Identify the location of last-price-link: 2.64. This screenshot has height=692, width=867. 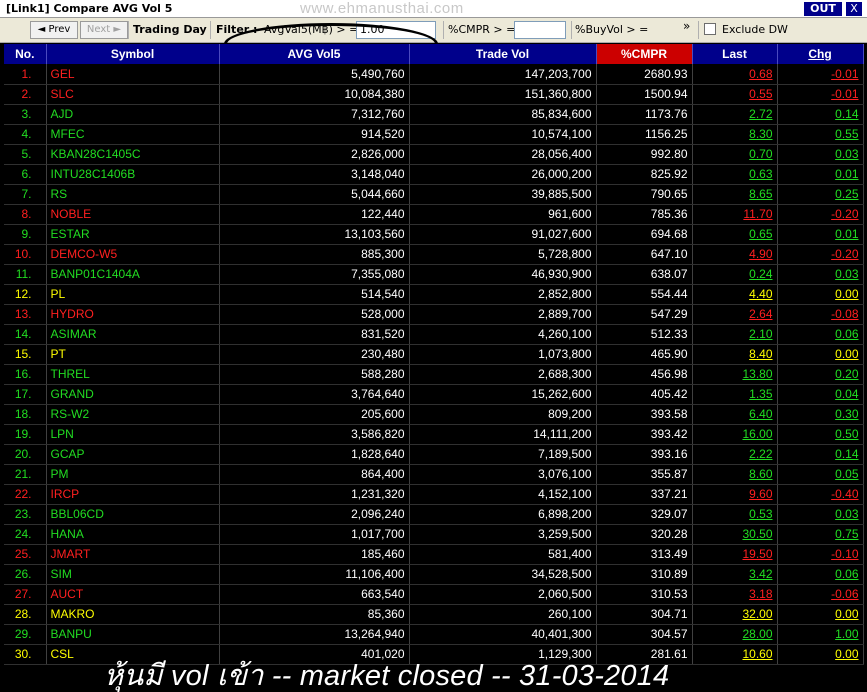
(760, 314).